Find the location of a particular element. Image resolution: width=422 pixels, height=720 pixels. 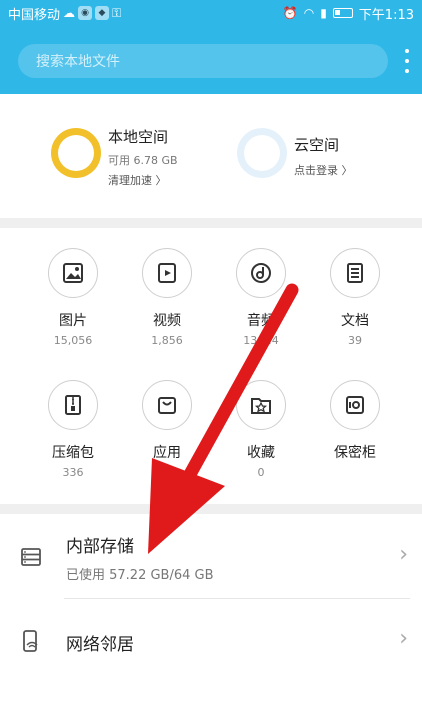

more-options-icon is located at coordinates (407, 61).